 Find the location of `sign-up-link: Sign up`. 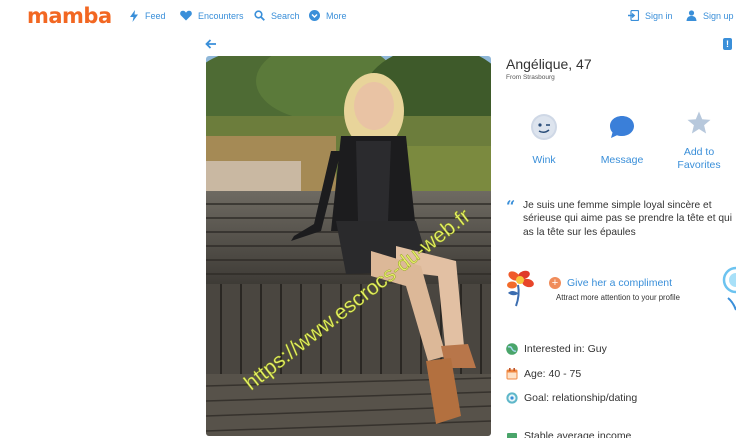

sign-up-link: Sign up is located at coordinates (710, 15).